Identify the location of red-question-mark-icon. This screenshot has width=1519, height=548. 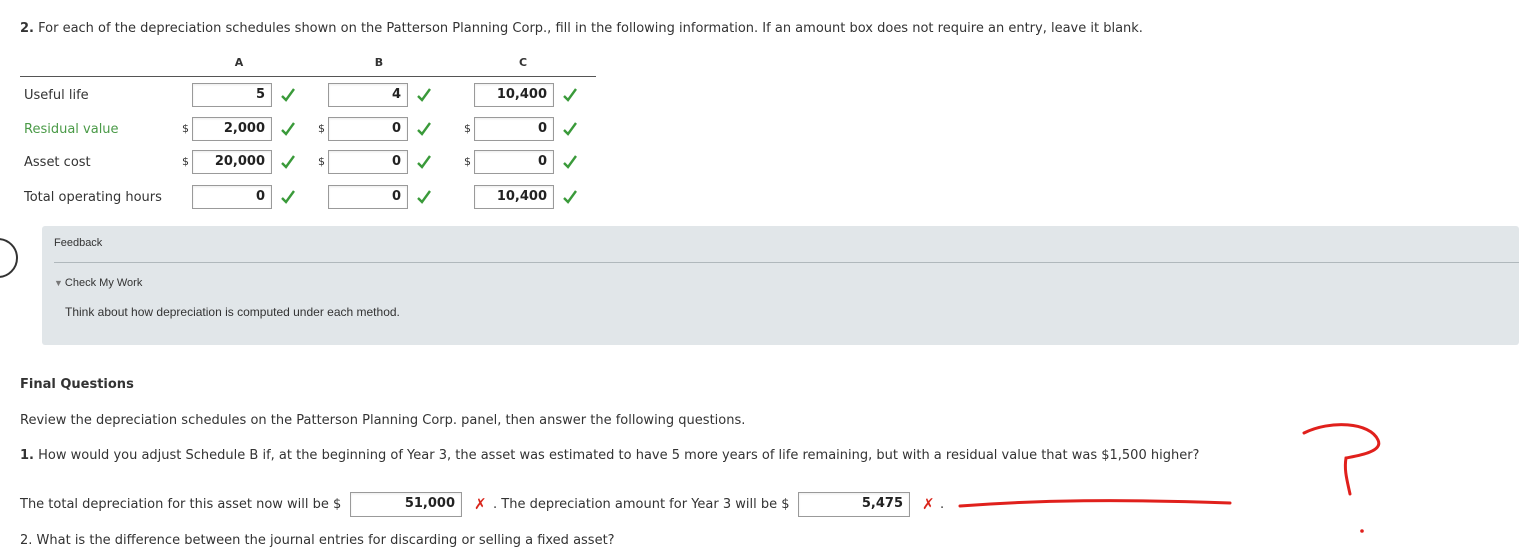
(1341, 459).